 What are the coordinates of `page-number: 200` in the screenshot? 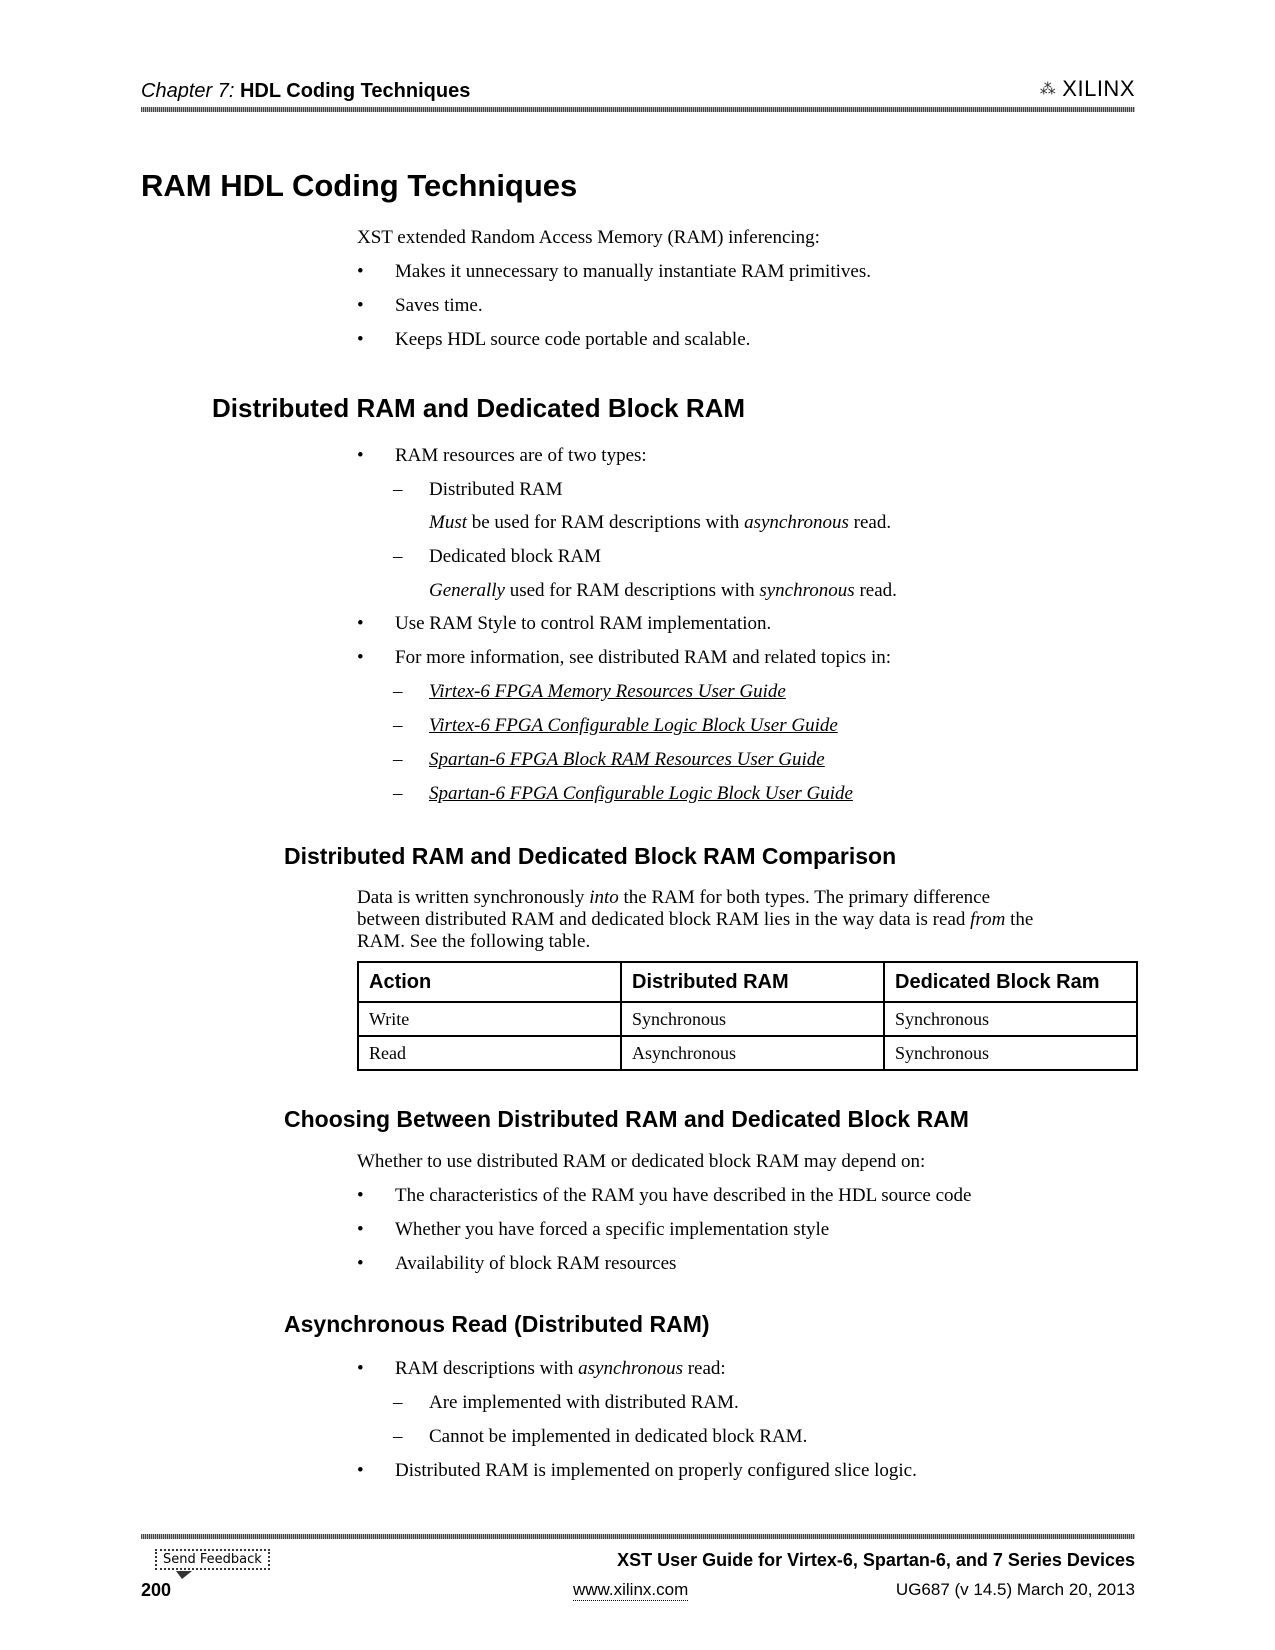 It's located at (156, 1590).